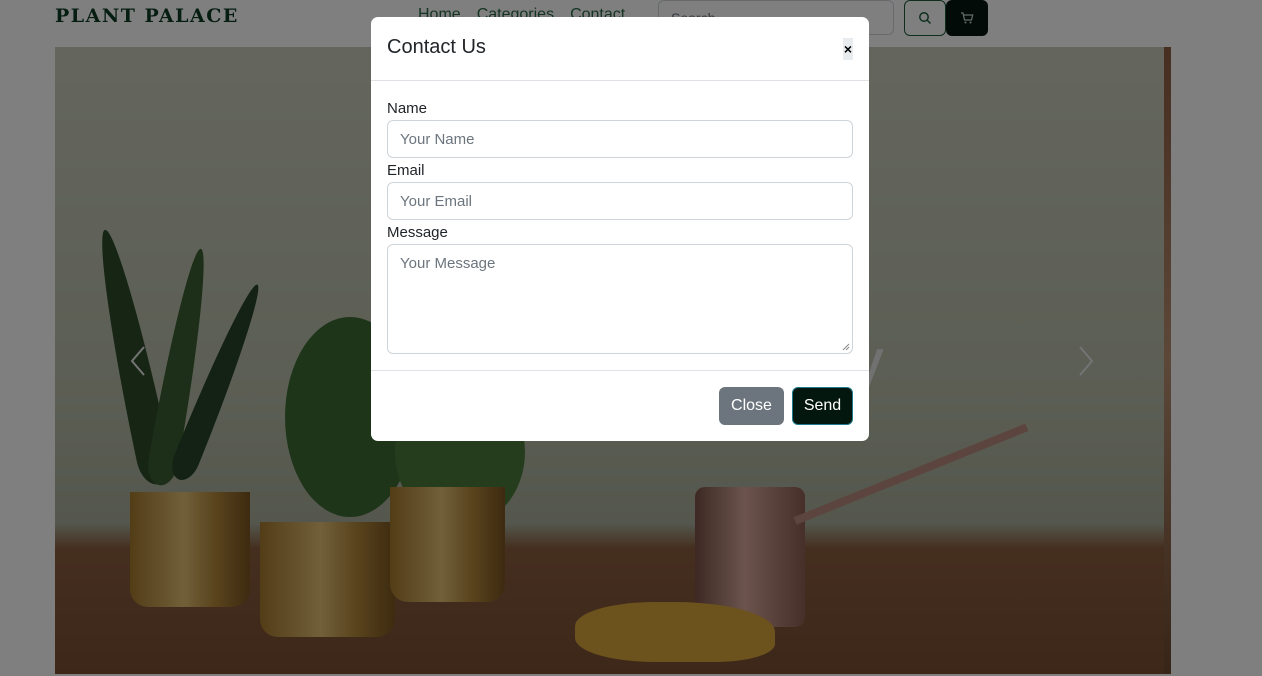 This screenshot has width=1262, height=676. What do you see at coordinates (448, 263) in the screenshot?
I see `message-placeholder: Your Message` at bounding box center [448, 263].